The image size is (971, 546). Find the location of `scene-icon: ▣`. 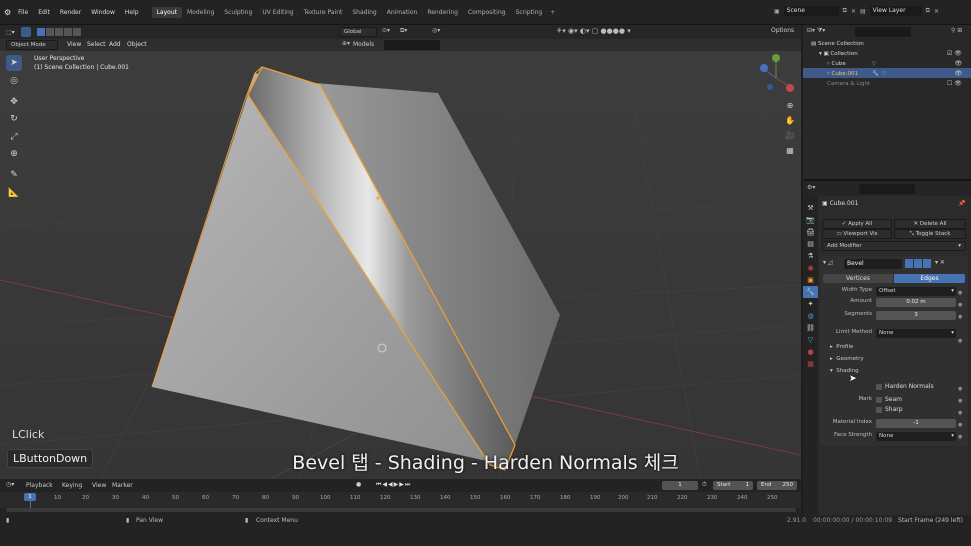

scene-icon: ▣ is located at coordinates (777, 11).